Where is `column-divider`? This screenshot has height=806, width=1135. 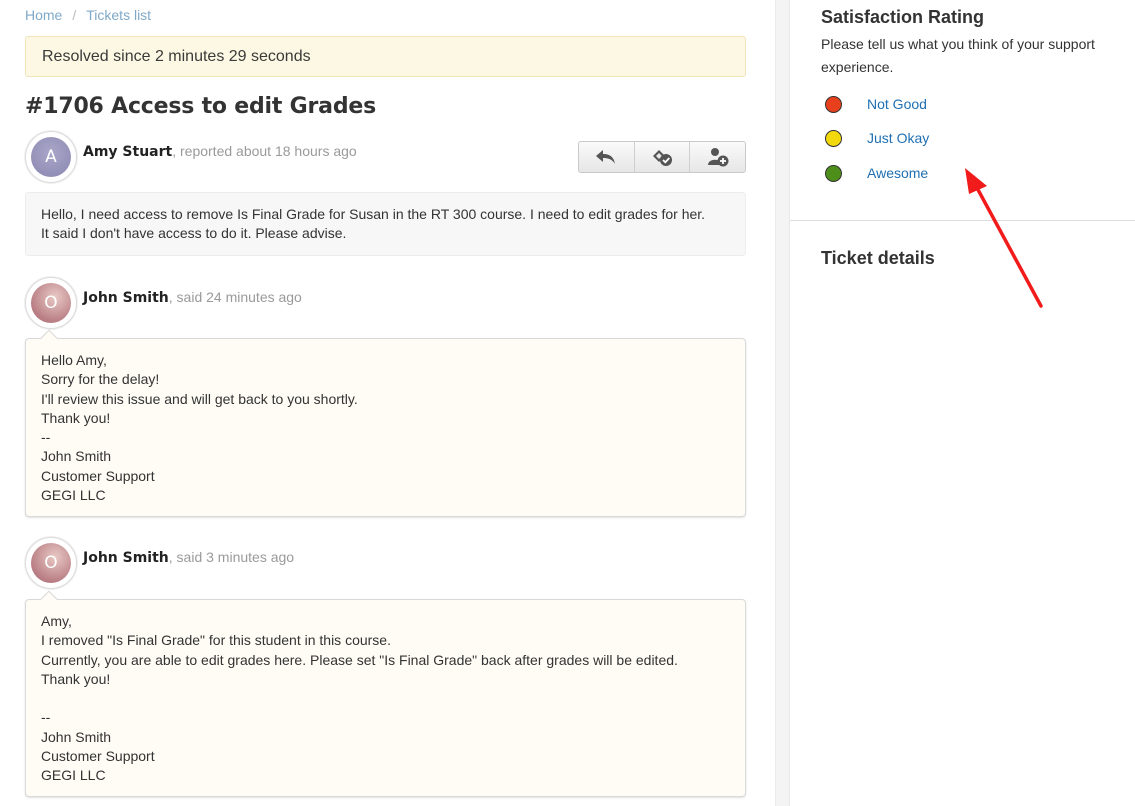 column-divider is located at coordinates (782, 403).